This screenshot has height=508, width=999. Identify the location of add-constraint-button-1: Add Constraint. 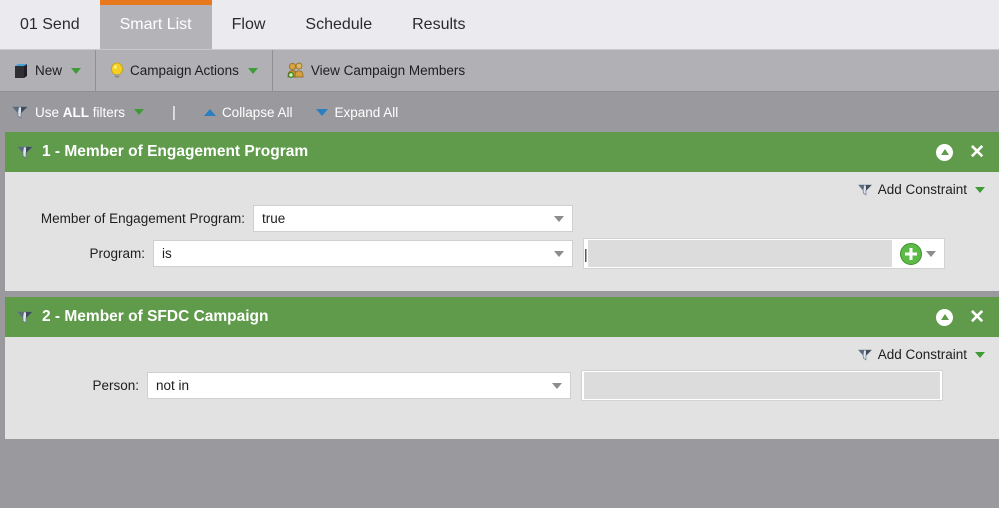
(921, 189).